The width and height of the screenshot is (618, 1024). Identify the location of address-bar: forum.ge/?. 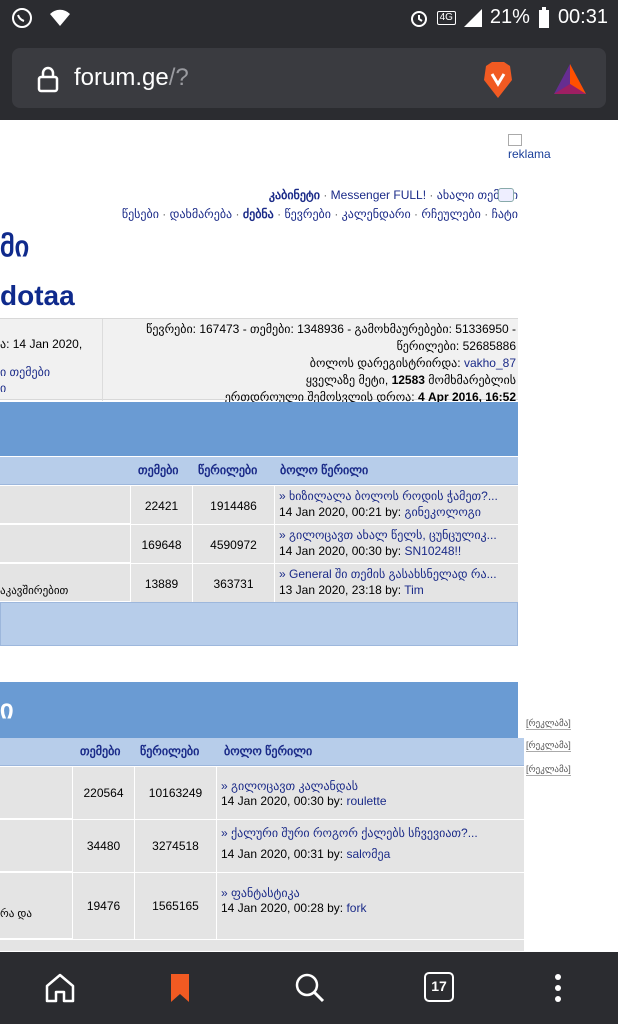
(309, 78).